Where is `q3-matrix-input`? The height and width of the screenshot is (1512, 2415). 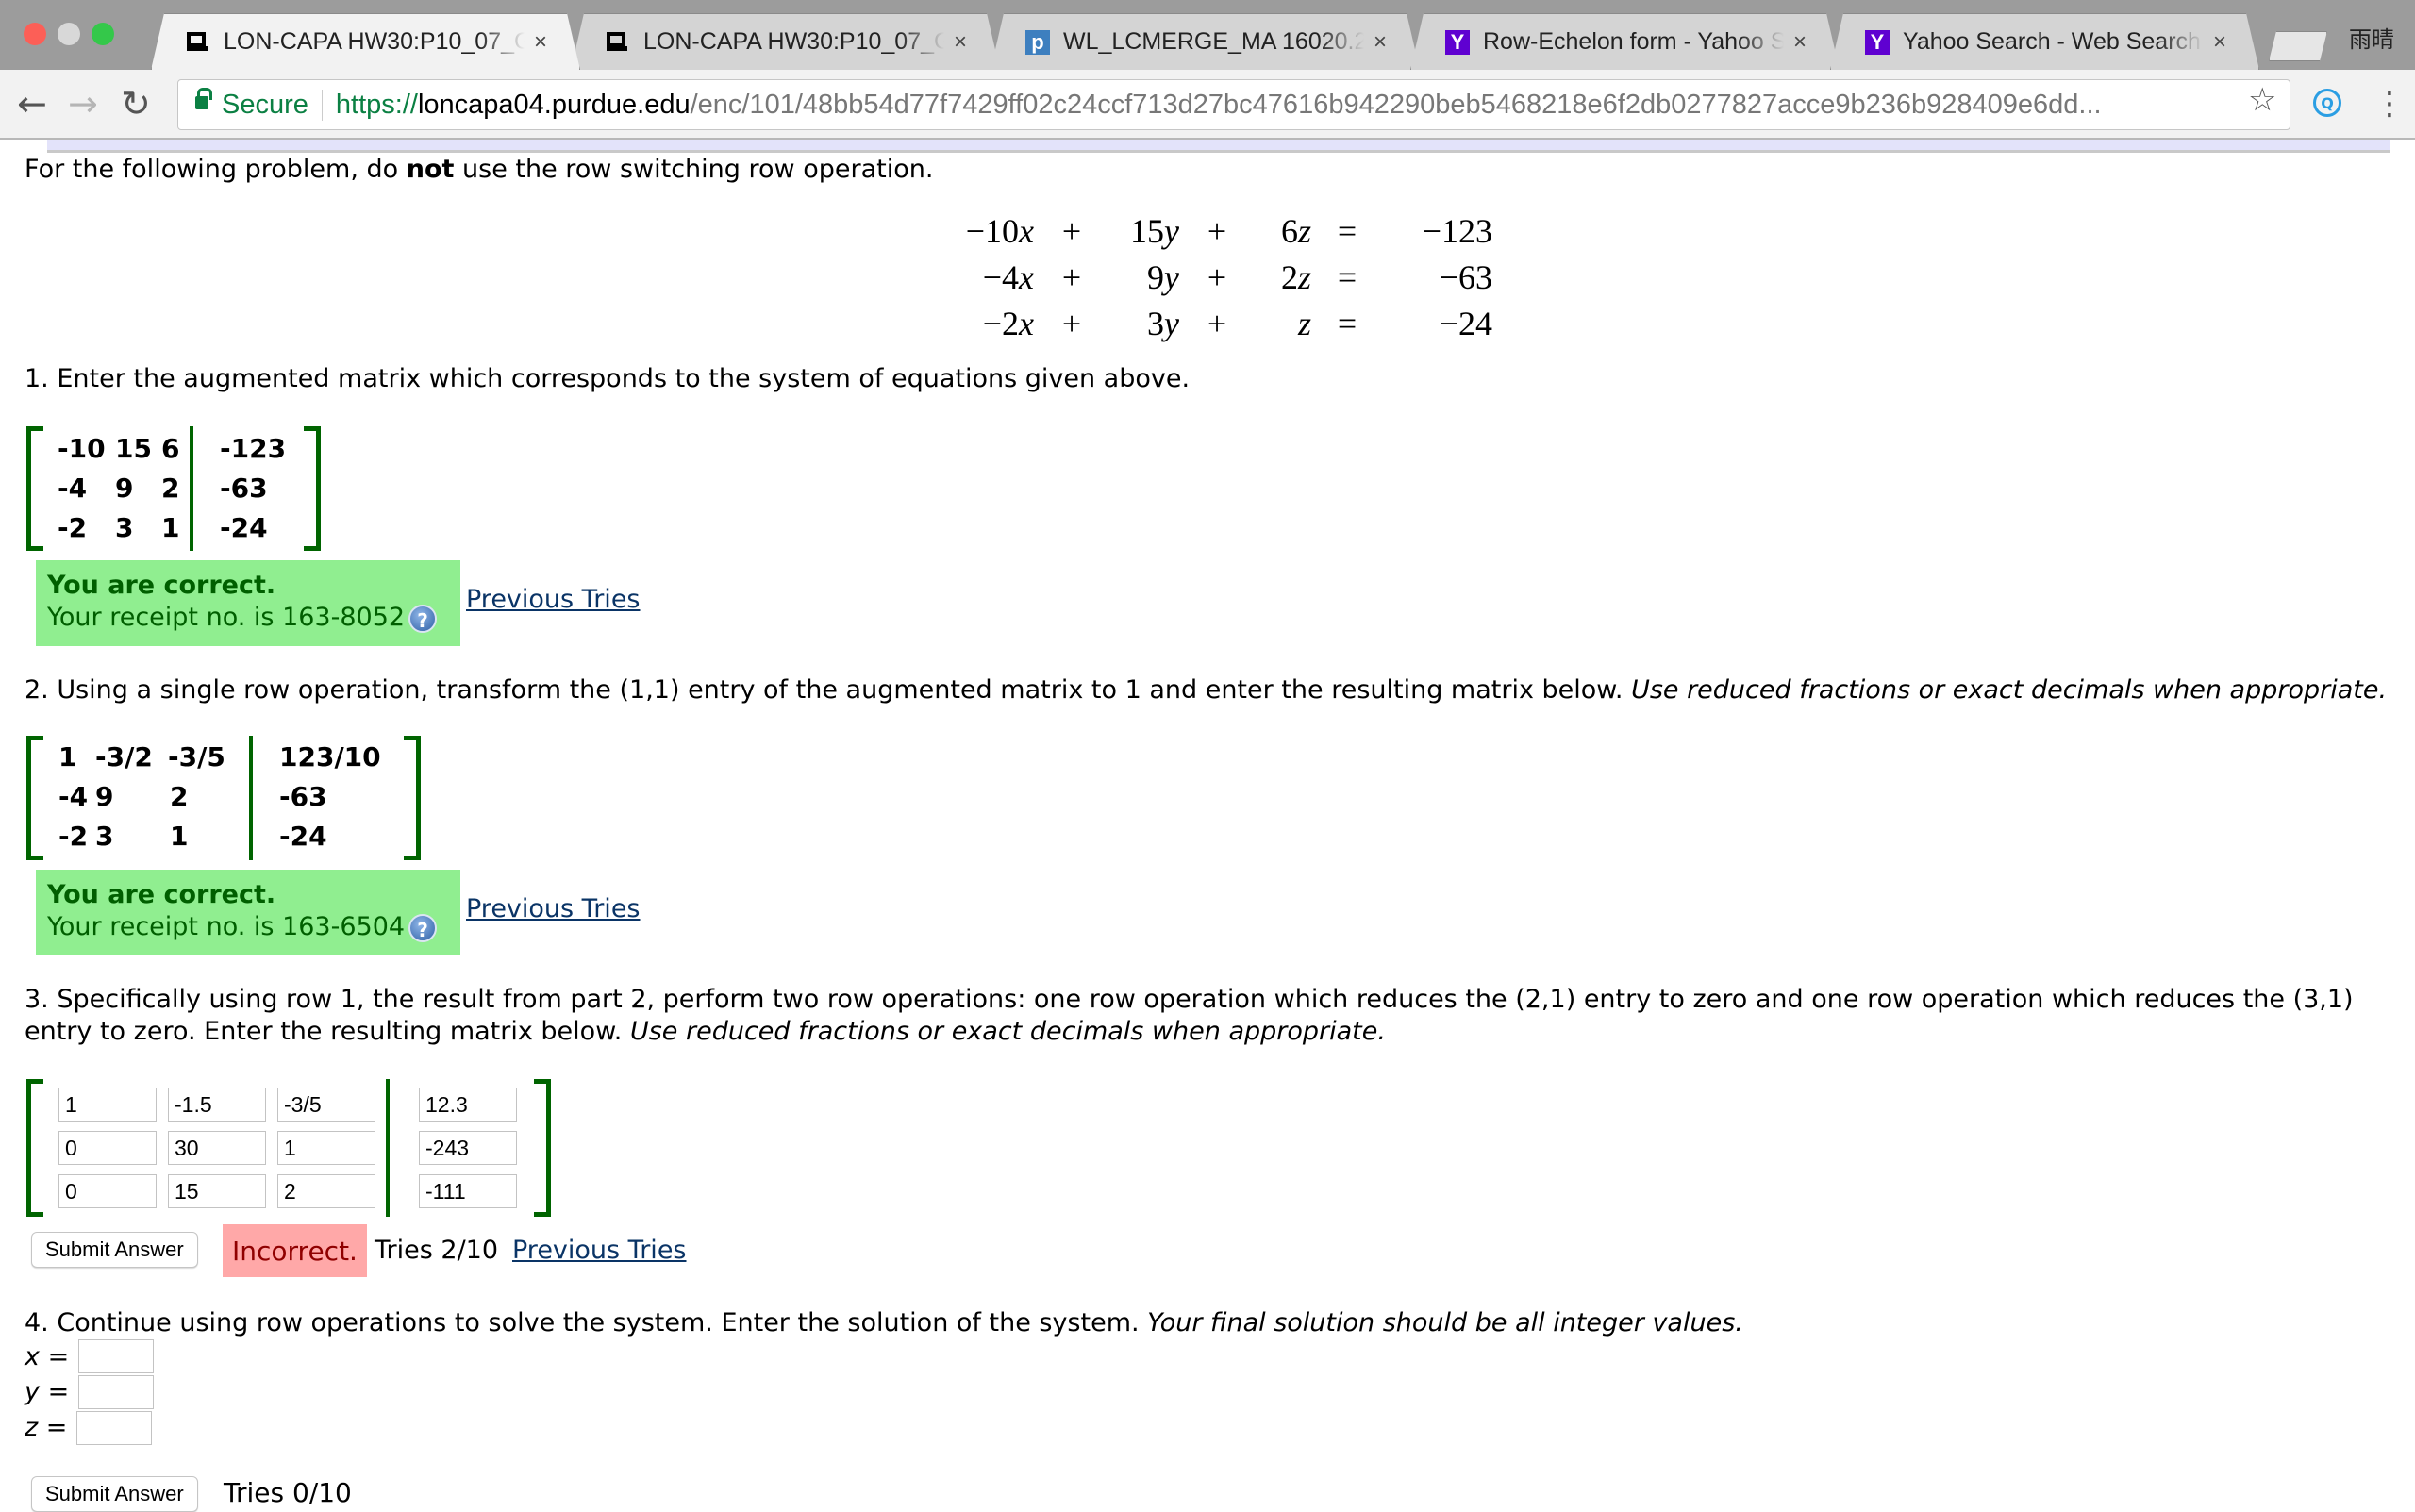 q3-matrix-input is located at coordinates (288, 1148).